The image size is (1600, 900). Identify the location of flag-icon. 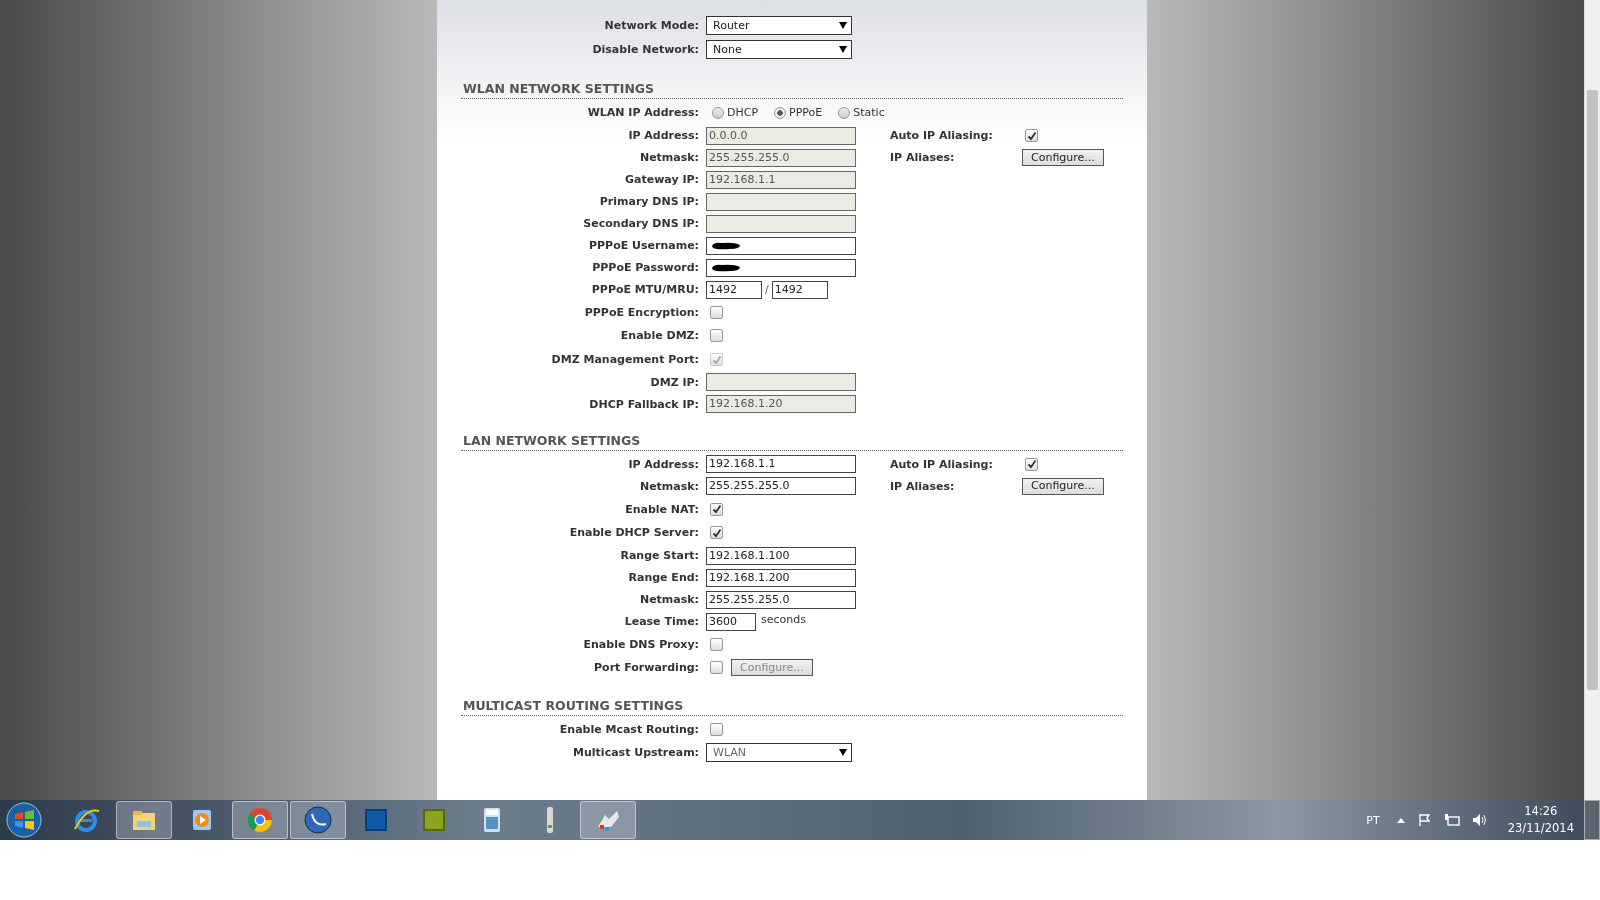
(1424, 820).